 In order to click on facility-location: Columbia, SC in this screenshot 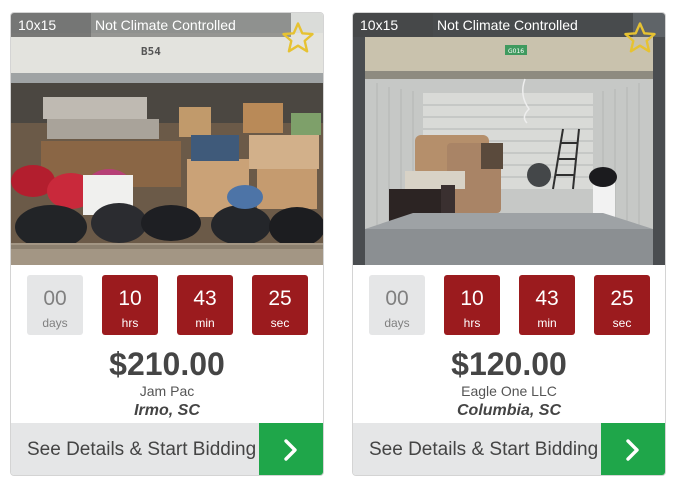, I will do `click(508, 410)`.